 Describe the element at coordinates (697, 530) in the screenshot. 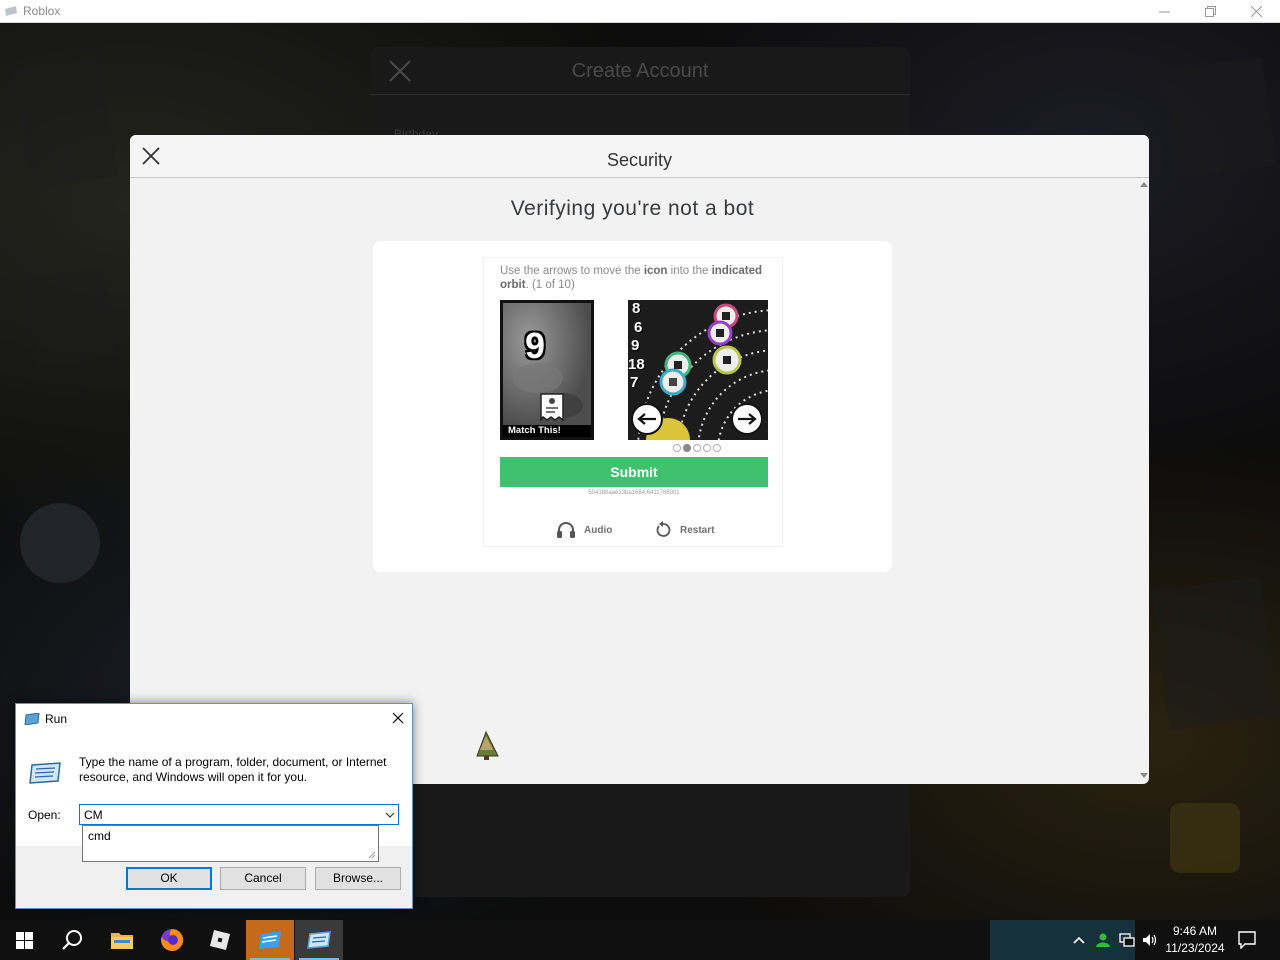

I see `restart-label: Restart` at that location.